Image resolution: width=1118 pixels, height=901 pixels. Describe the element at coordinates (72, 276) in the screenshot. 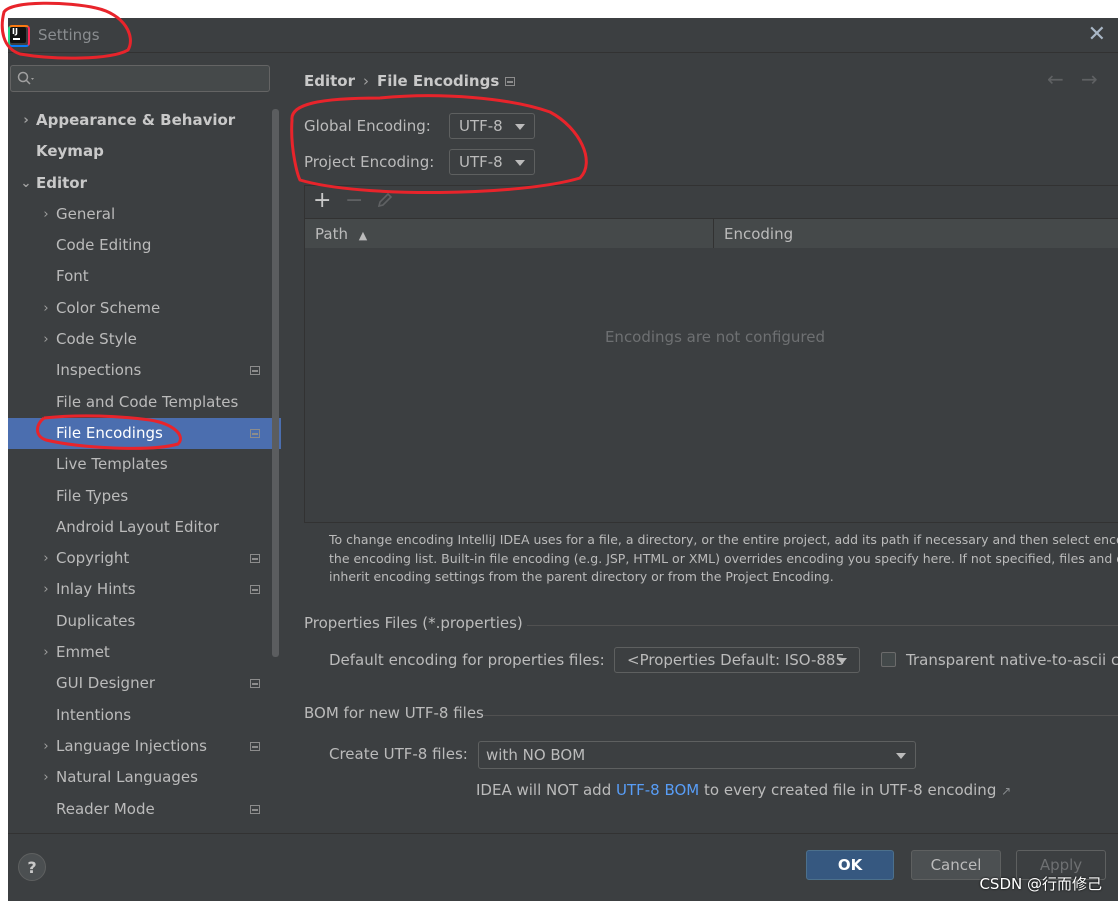

I see `sidebar-item-label: Font` at that location.